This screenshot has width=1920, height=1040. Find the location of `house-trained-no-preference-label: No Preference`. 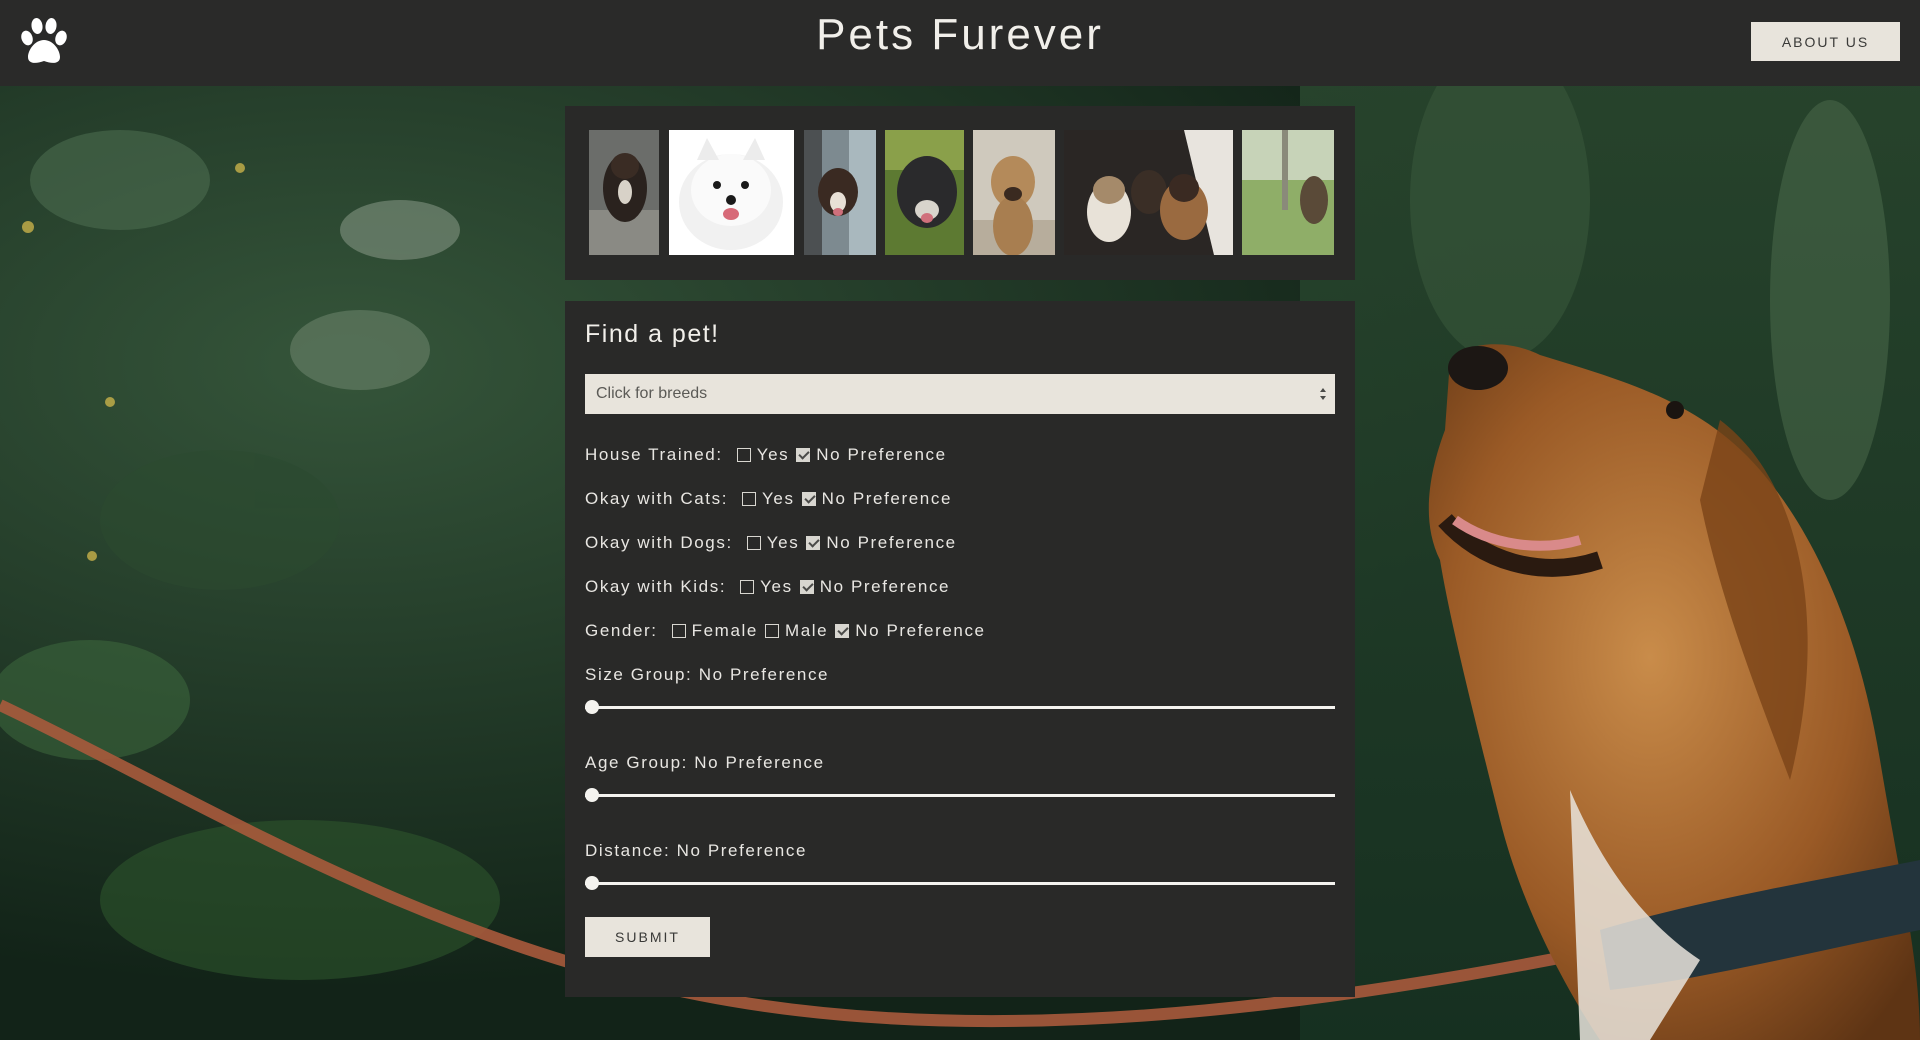

house-trained-no-preference-label: No Preference is located at coordinates (881, 454).